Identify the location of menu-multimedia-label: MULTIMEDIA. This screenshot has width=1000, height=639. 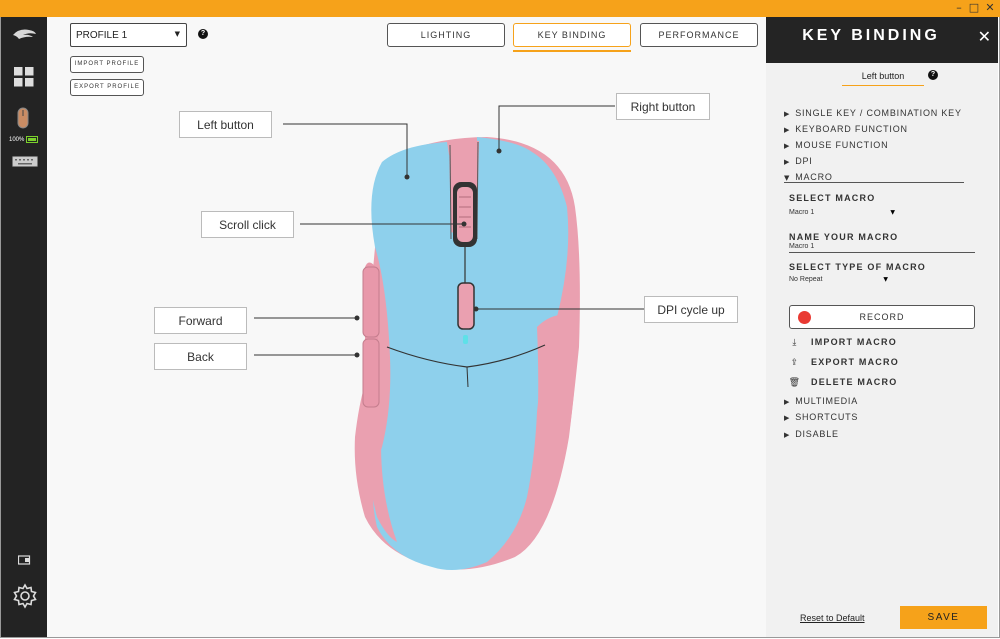
(827, 401).